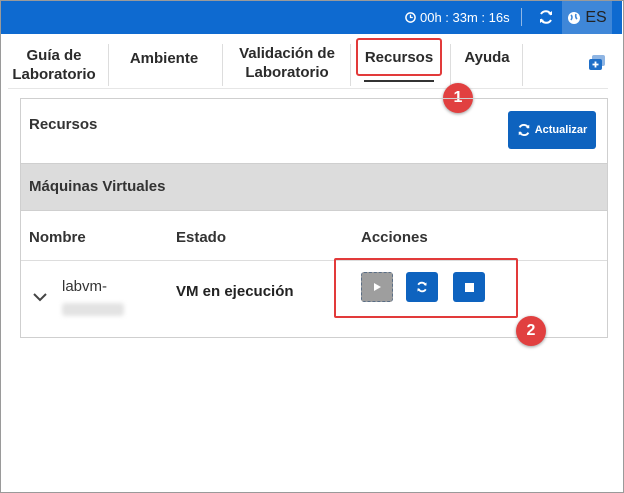 The image size is (624, 493). What do you see at coordinates (287, 53) in the screenshot?
I see `tab-label: Validación de` at bounding box center [287, 53].